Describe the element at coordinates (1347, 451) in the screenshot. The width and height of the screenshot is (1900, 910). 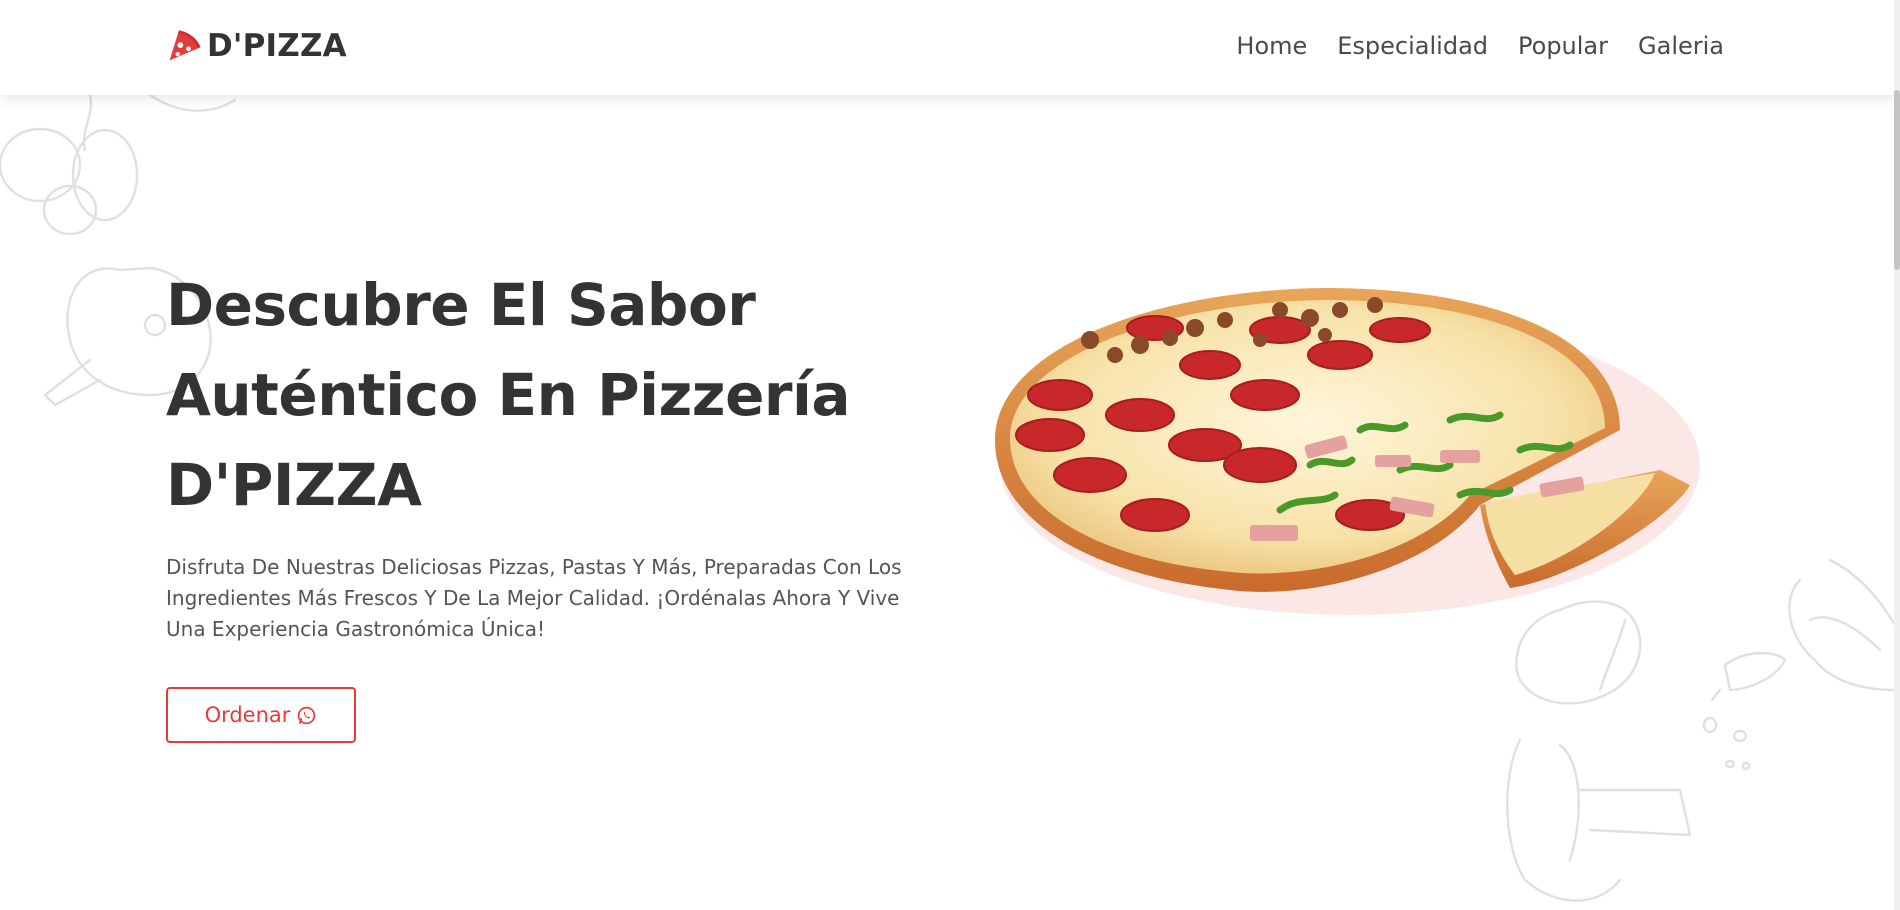
I see `pizza-image` at that location.